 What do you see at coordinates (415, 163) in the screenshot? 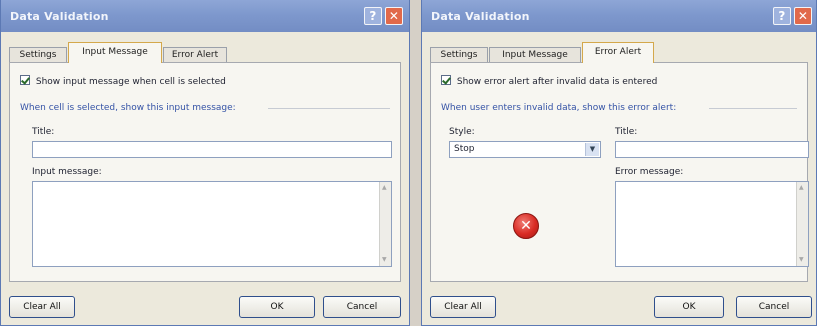
I see `separator` at bounding box center [415, 163].